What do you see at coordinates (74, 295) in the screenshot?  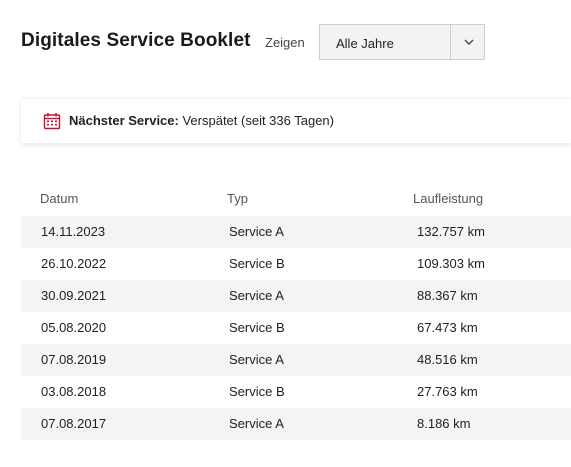 I see `cell-date: 30.09.2021` at bounding box center [74, 295].